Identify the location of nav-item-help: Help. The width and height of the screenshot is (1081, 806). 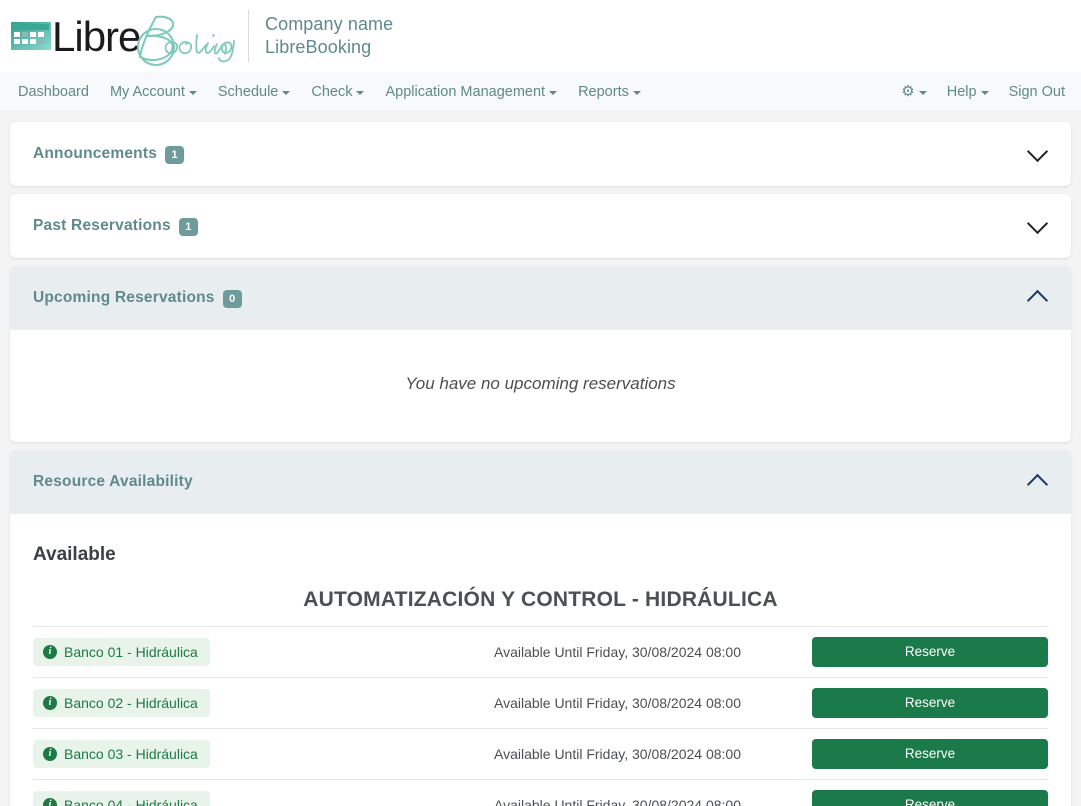
(968, 92).